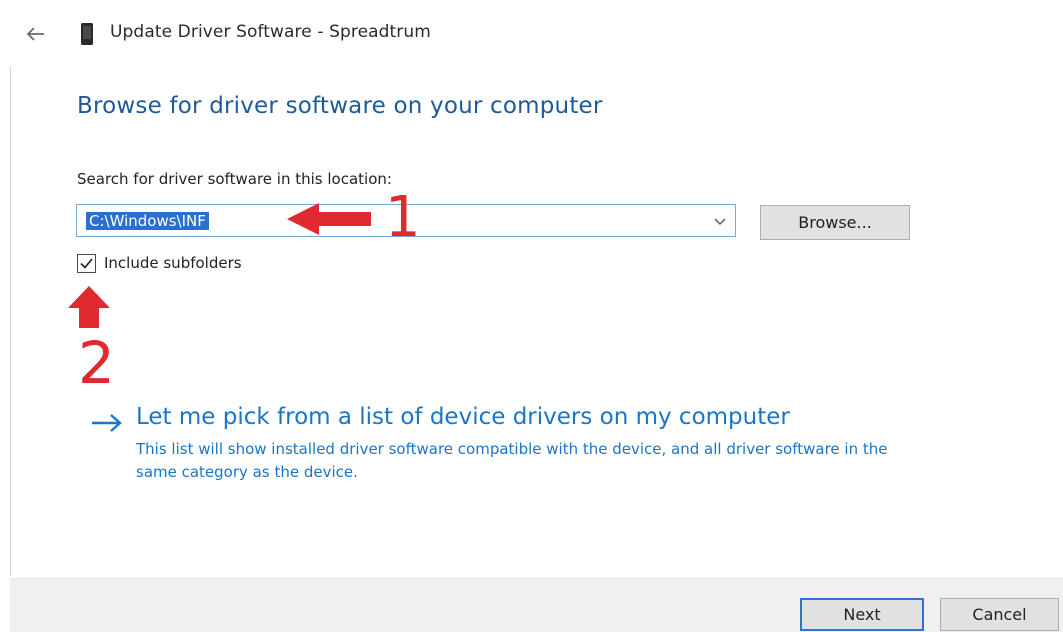 The image size is (1063, 632). I want to click on annotation-arrow-left-icon, so click(329, 219).